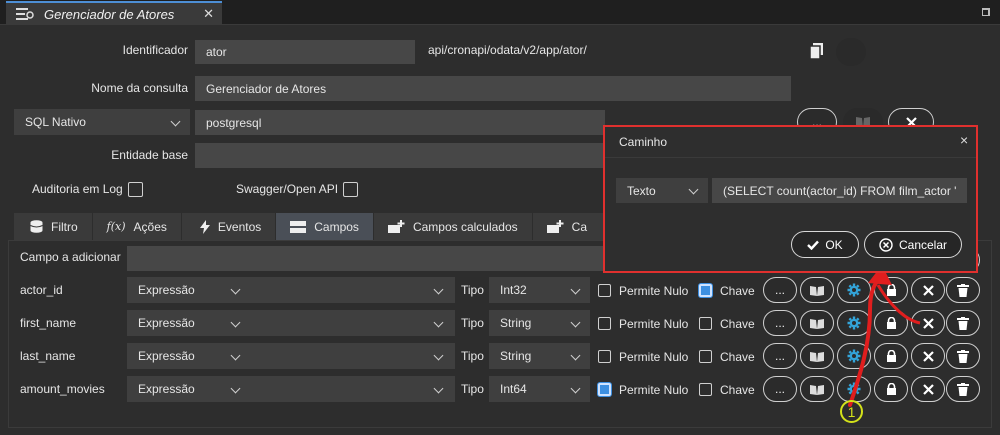 The image size is (1000, 435). I want to click on dialog-ok-button: OK, so click(825, 244).